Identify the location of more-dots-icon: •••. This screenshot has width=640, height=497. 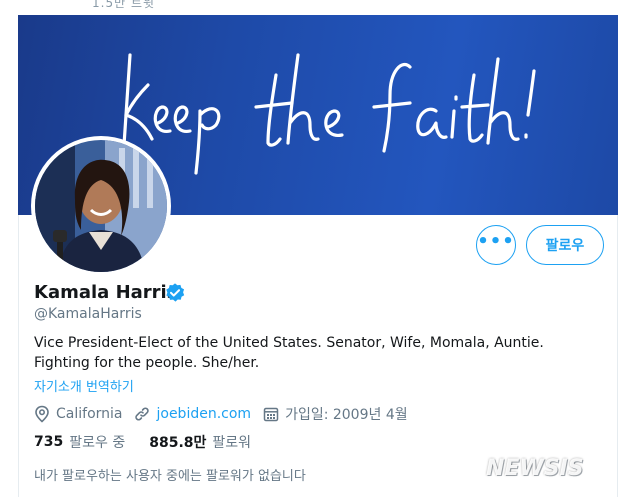
(496, 241).